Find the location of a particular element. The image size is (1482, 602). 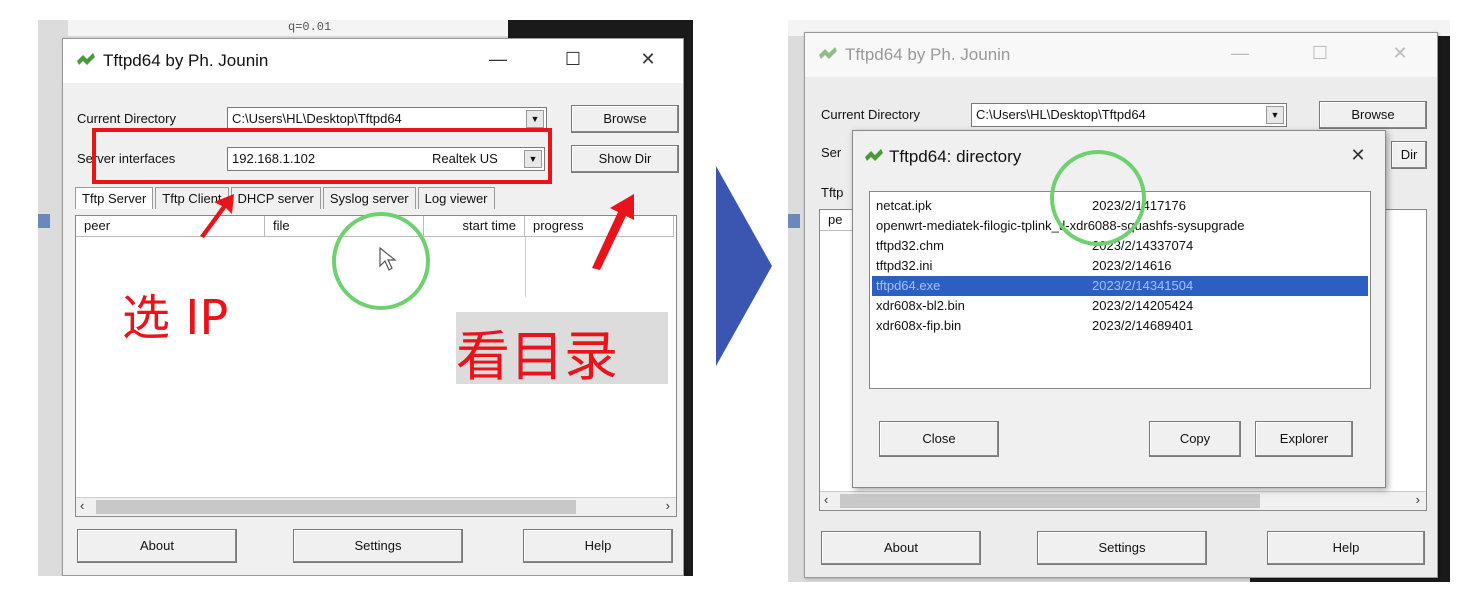

file-info: 2023/2/14616 is located at coordinates (1132, 265).